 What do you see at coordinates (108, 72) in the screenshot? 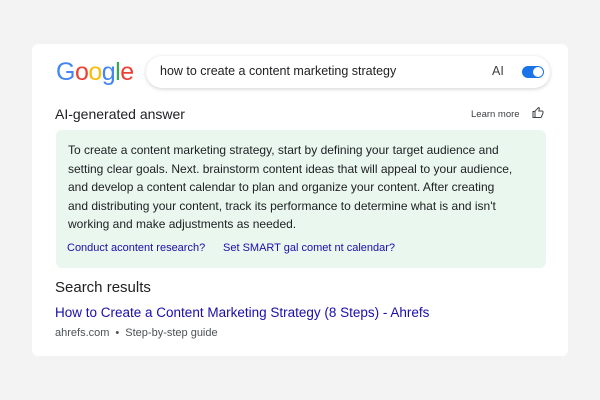
I see `logo-letter: g` at bounding box center [108, 72].